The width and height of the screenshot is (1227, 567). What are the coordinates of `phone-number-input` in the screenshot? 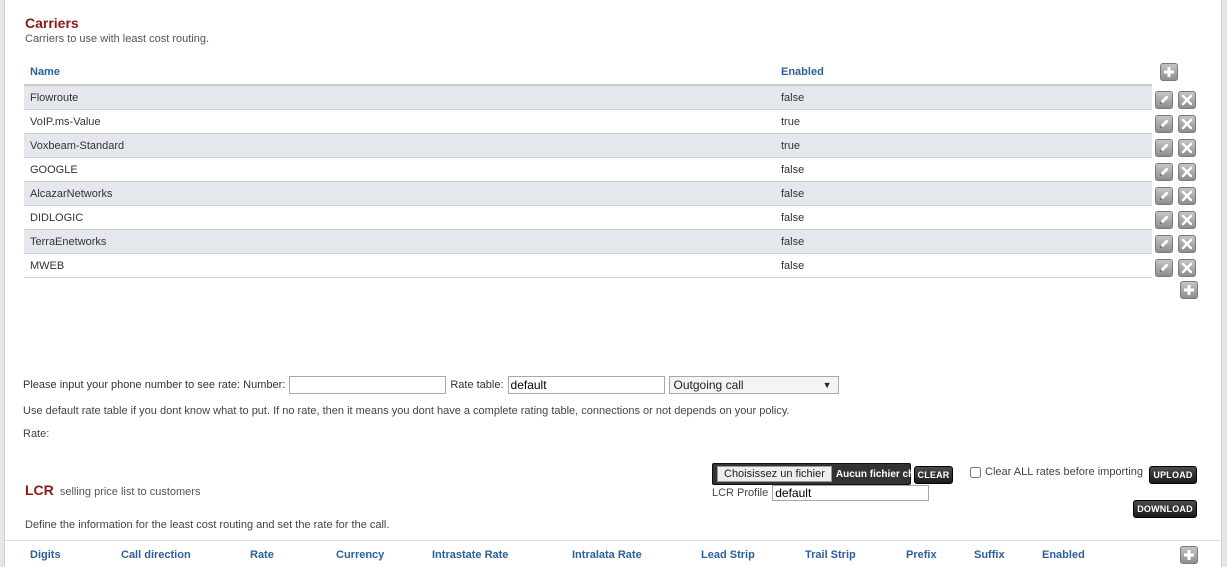 It's located at (368, 385).